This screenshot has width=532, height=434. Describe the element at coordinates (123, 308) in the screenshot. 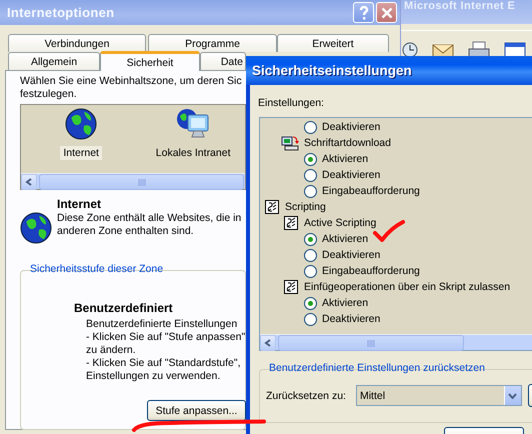

I see `level-name: Benutzerdefiniert` at that location.